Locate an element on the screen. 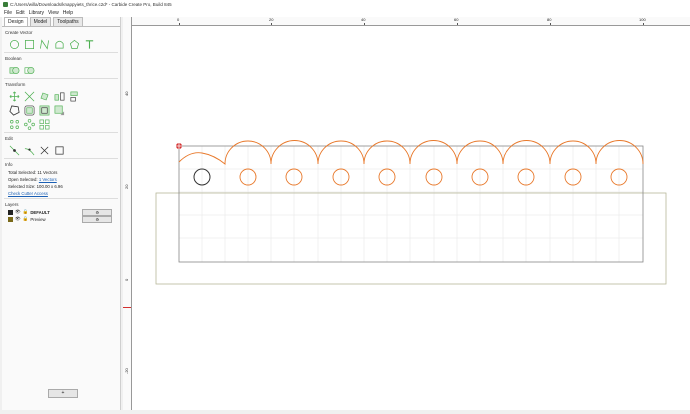 Image resolution: width=690 pixels, height=414 pixels. align-icon is located at coordinates (74, 96).